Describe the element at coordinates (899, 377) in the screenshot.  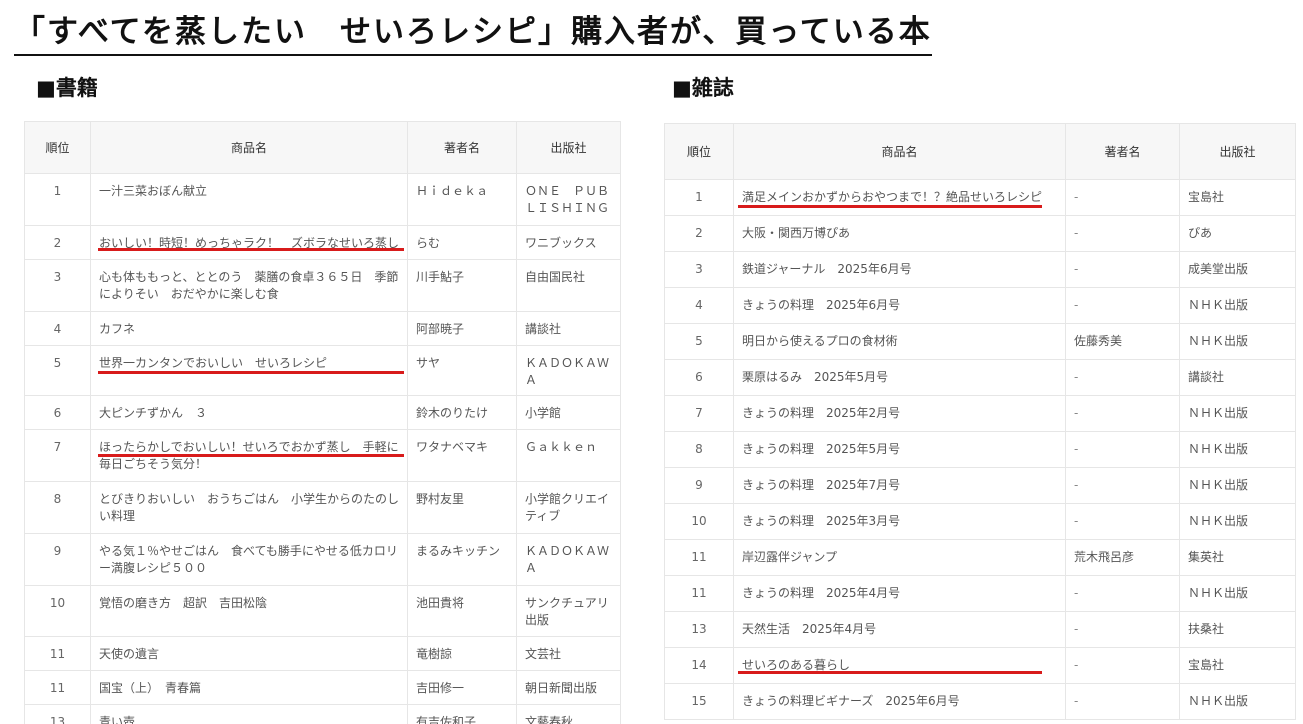
I see `title-cell: 栗原はるみ 2025年5月号` at that location.